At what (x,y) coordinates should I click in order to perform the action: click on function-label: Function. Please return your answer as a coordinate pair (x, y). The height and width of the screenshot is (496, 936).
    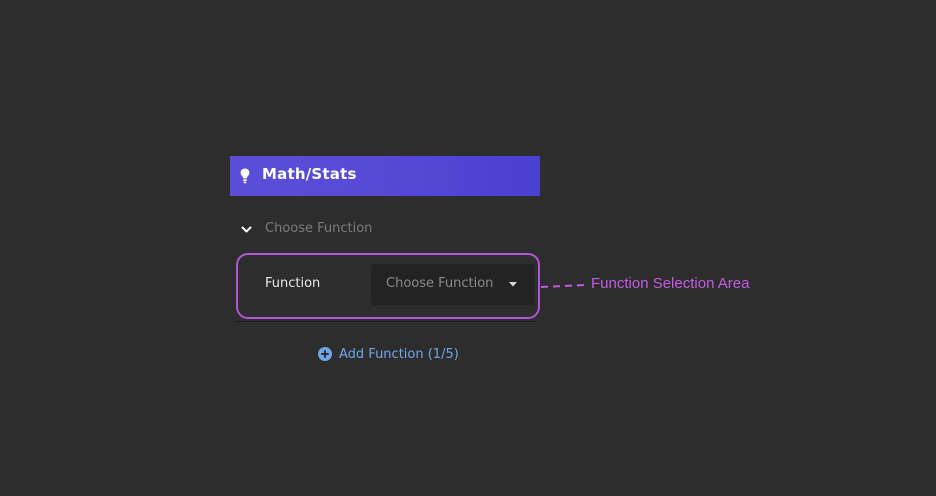
    Looking at the image, I should click on (293, 283).